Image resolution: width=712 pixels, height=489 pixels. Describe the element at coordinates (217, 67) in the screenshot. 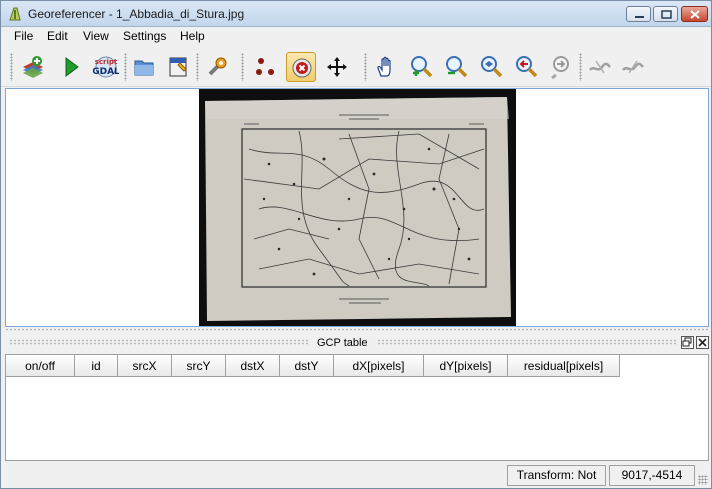

I see `transformation-settings-button` at that location.